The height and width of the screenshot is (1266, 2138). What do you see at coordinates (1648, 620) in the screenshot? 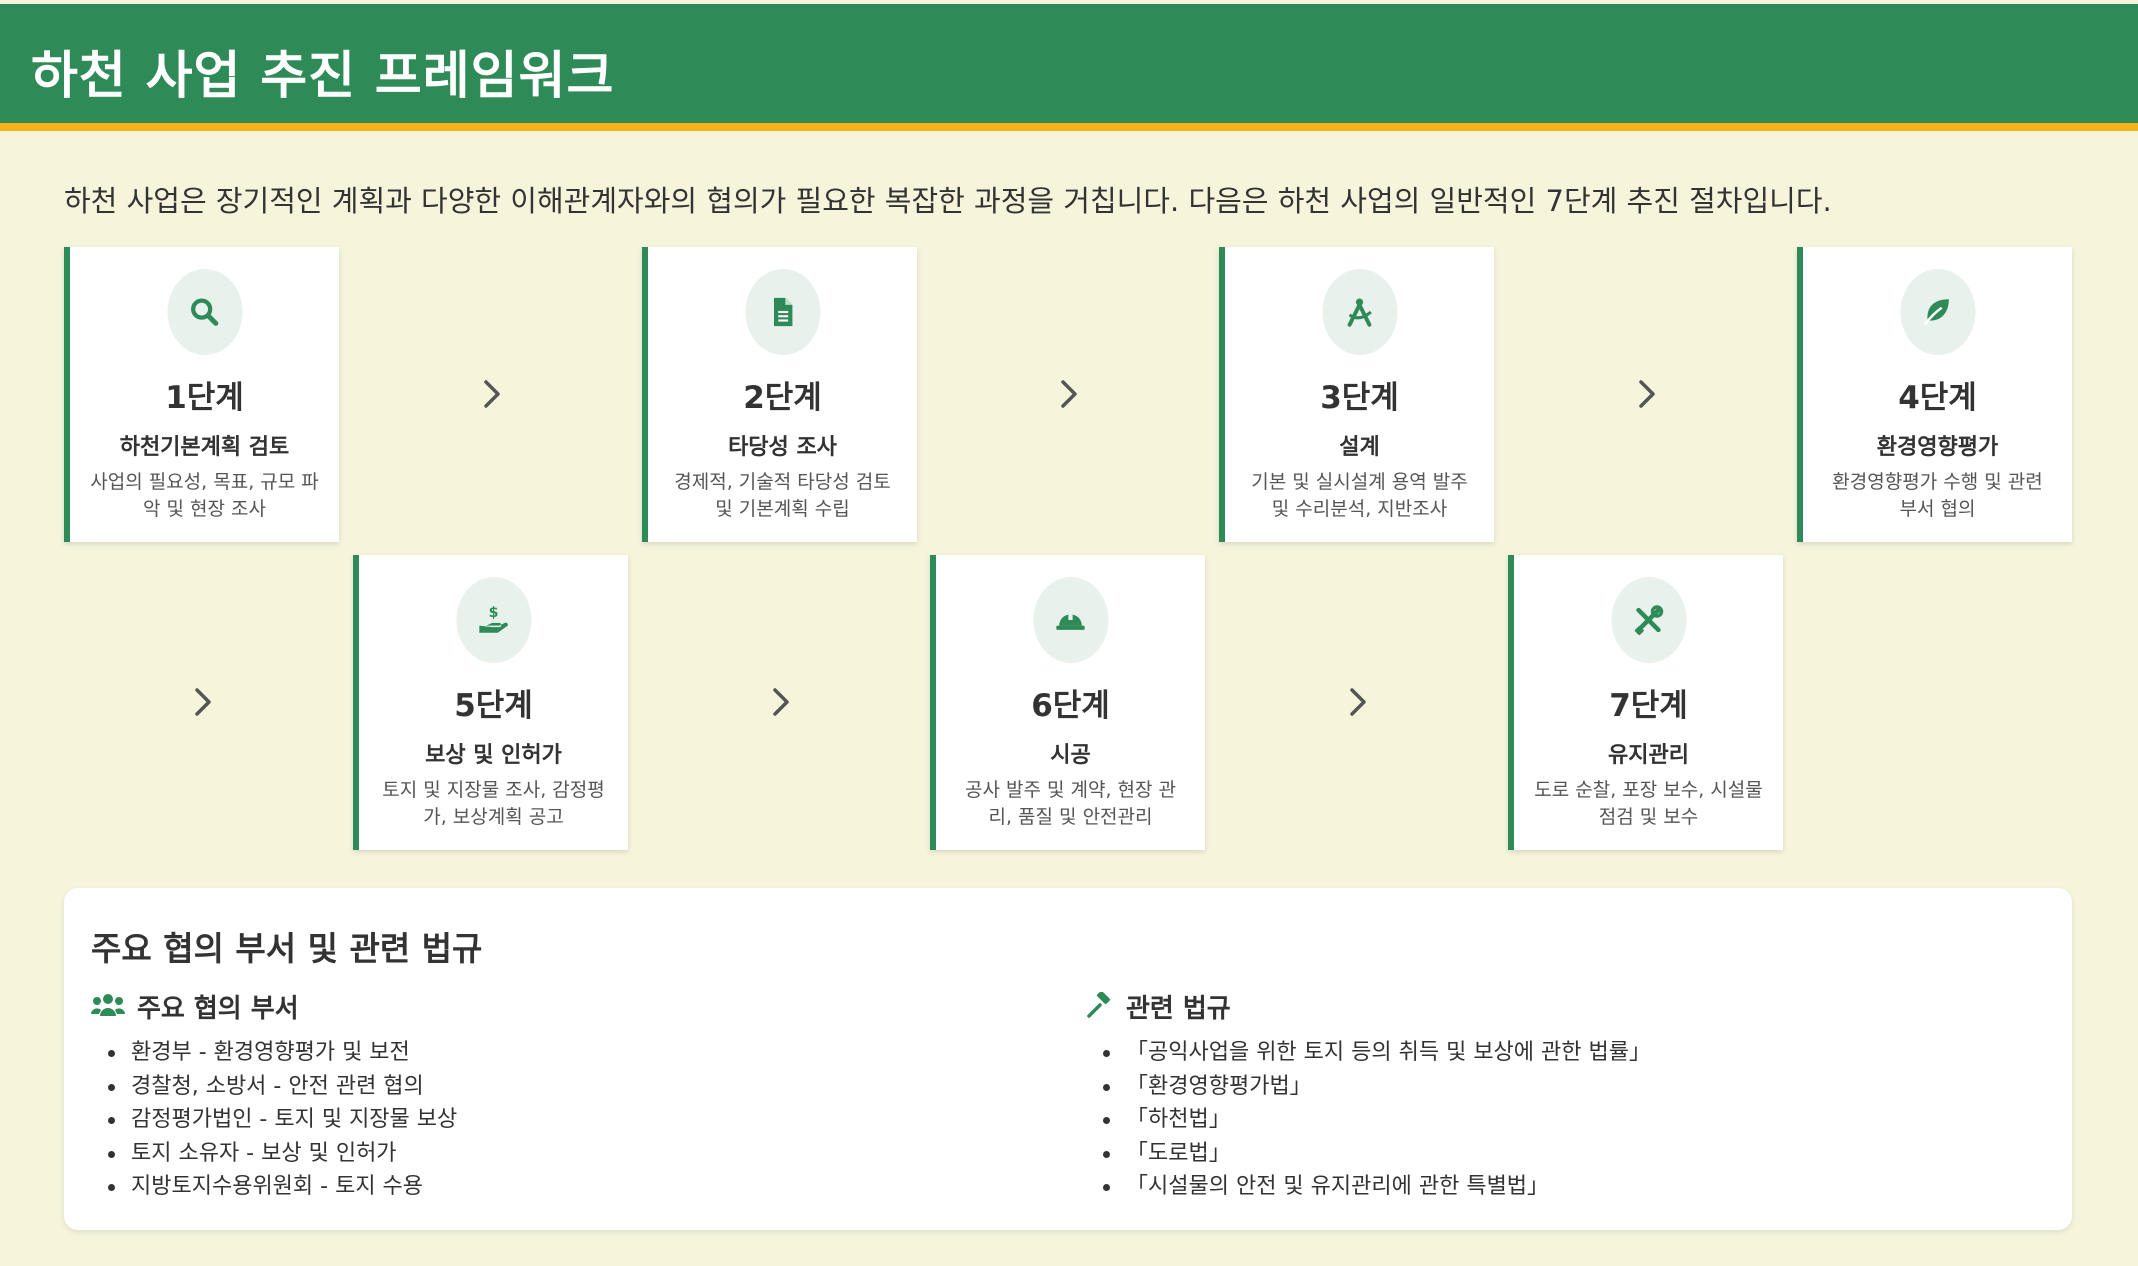
I see `tools-icon` at bounding box center [1648, 620].